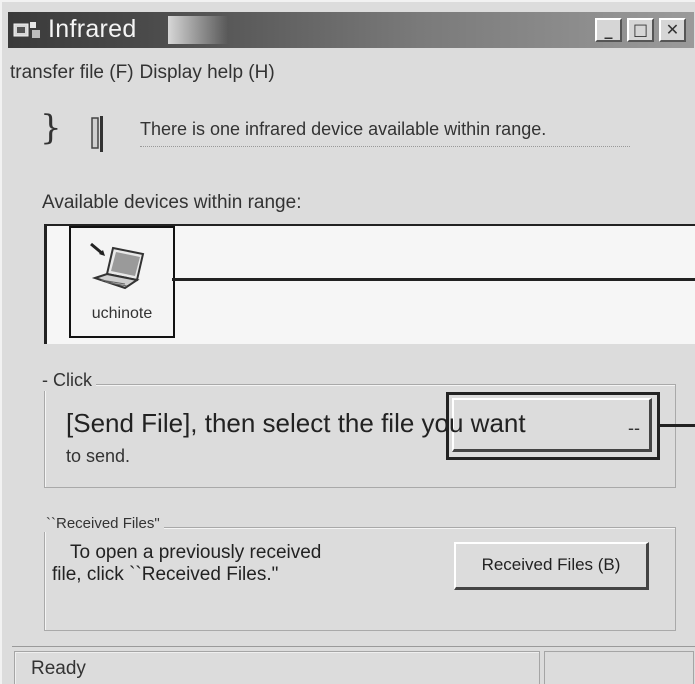 This screenshot has width=695, height=684. What do you see at coordinates (634, 428) in the screenshot?
I see `send-button-mark: --` at bounding box center [634, 428].